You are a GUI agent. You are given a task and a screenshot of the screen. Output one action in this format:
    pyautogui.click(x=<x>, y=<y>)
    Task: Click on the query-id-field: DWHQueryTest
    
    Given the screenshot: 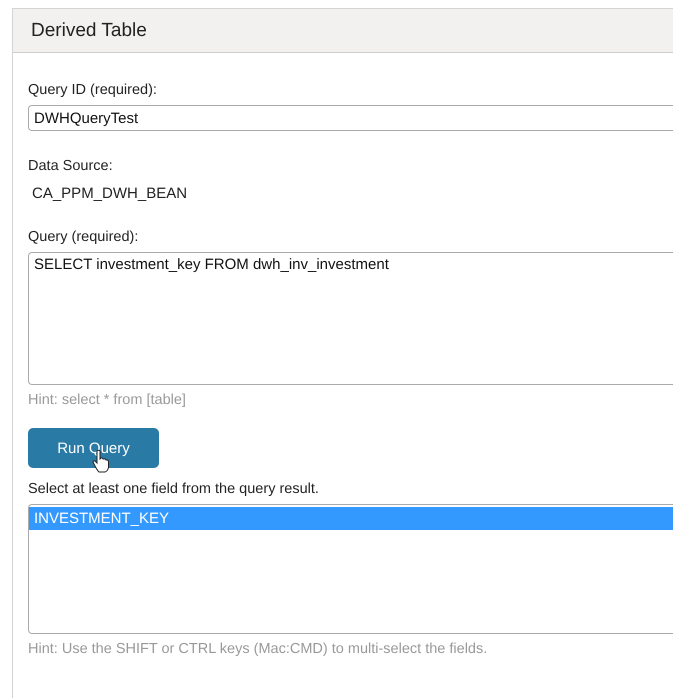 What is the action you would take?
    pyautogui.click(x=350, y=118)
    